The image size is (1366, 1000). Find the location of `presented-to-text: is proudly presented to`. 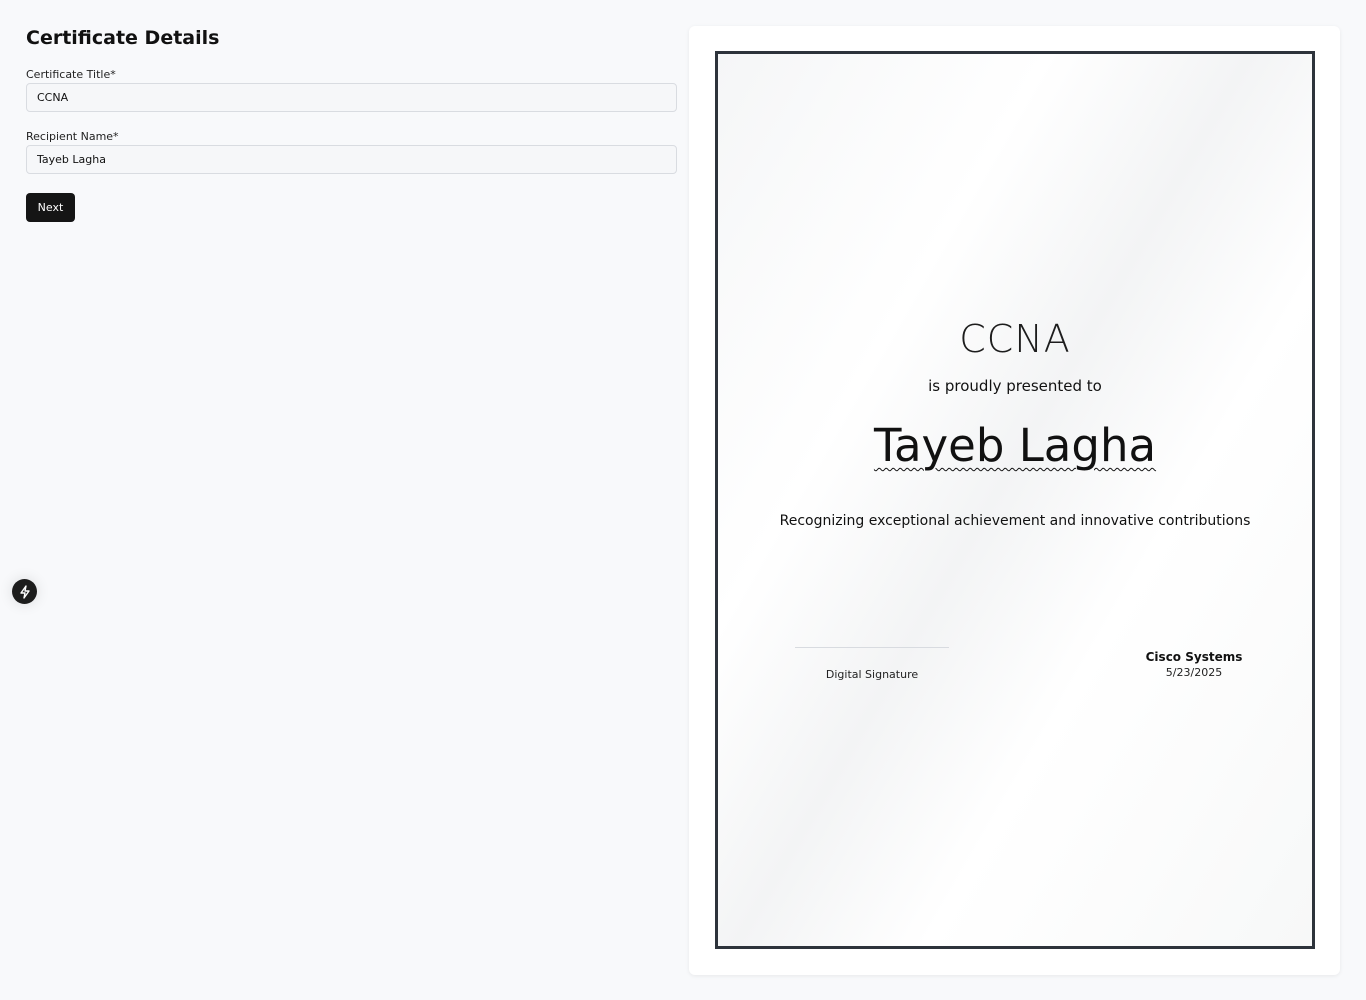

presented-to-text: is proudly presented to is located at coordinates (1015, 386).